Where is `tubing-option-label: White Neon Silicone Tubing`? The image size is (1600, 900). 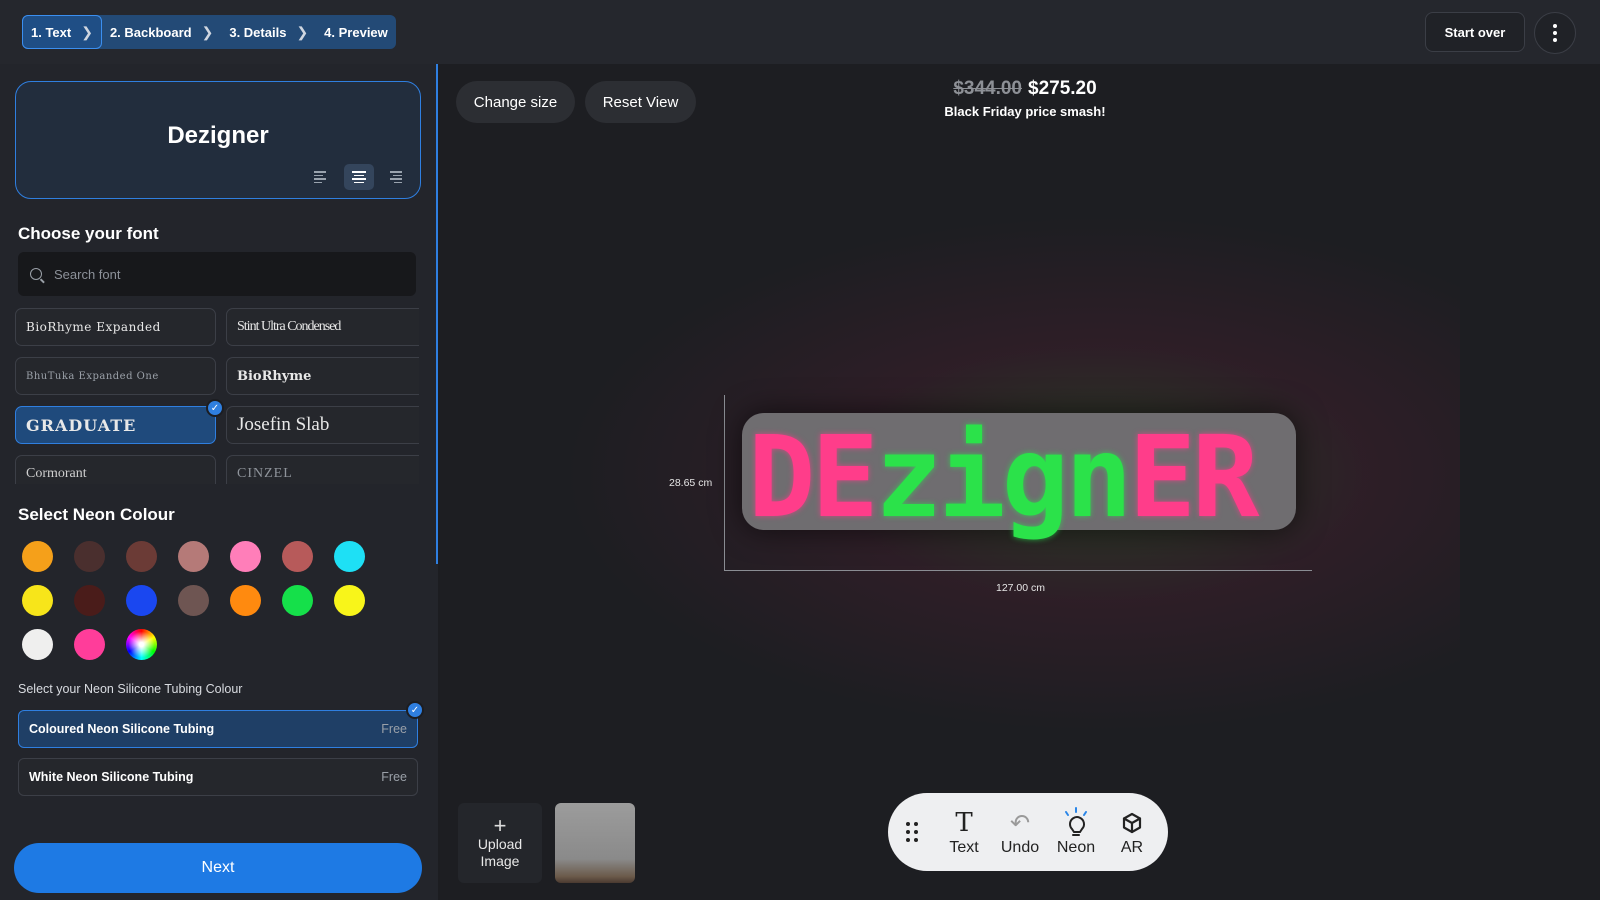 tubing-option-label: White Neon Silicone Tubing is located at coordinates (111, 777).